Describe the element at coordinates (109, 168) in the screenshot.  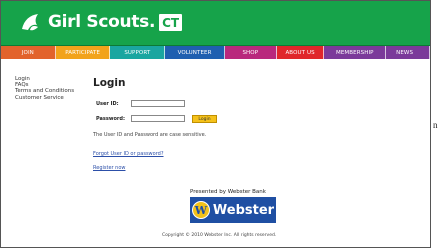
I see `register-link: Register now` at that location.